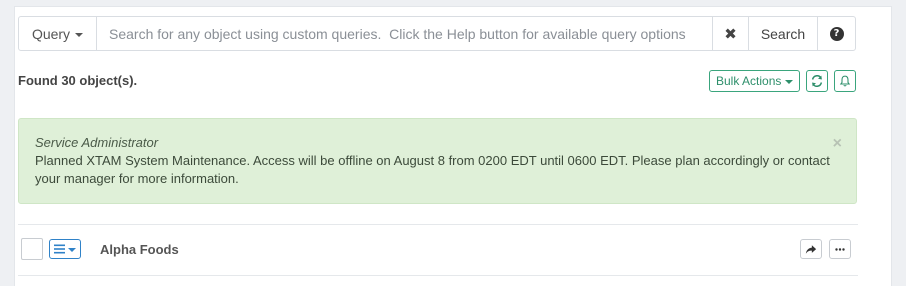  I want to click on share-button, so click(811, 249).